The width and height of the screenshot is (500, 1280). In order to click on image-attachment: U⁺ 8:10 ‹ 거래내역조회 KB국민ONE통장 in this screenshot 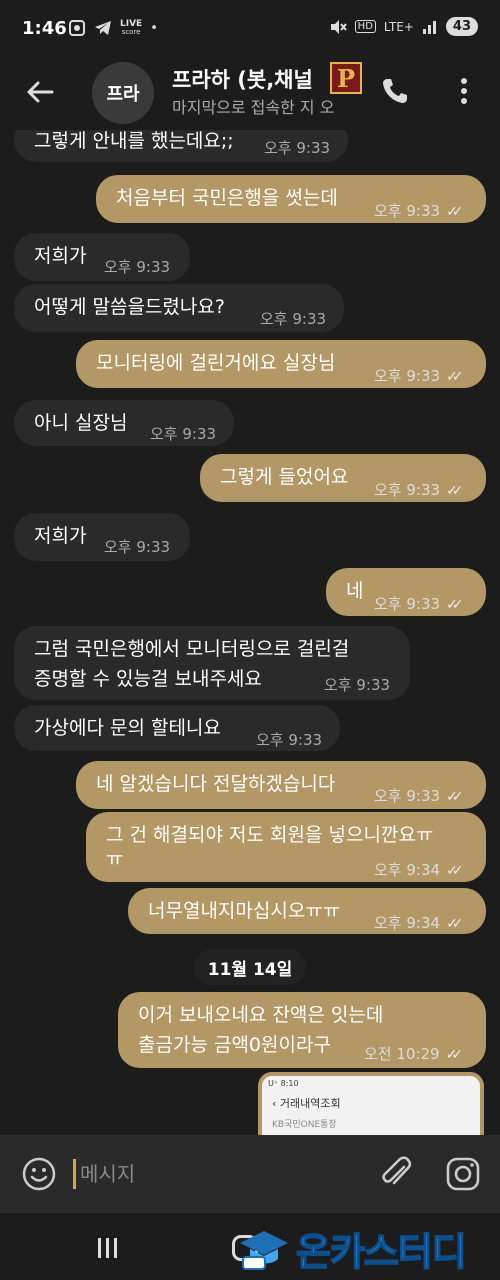, I will do `click(371, 1103)`.